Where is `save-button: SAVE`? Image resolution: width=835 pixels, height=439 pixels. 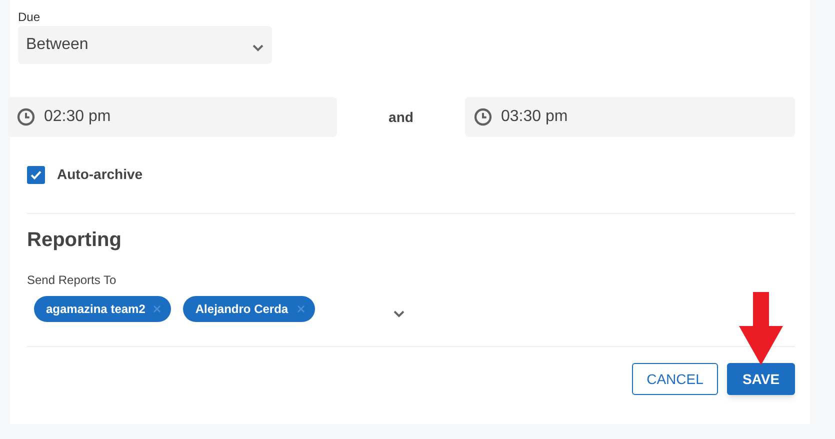 save-button: SAVE is located at coordinates (761, 379).